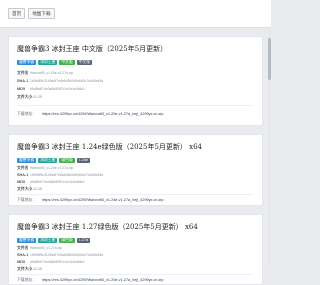 This screenshot has width=320, height=285. I want to click on meta-filename-value: Warcraft3_v1.20e-v1.27a.zip, so click(52, 73).